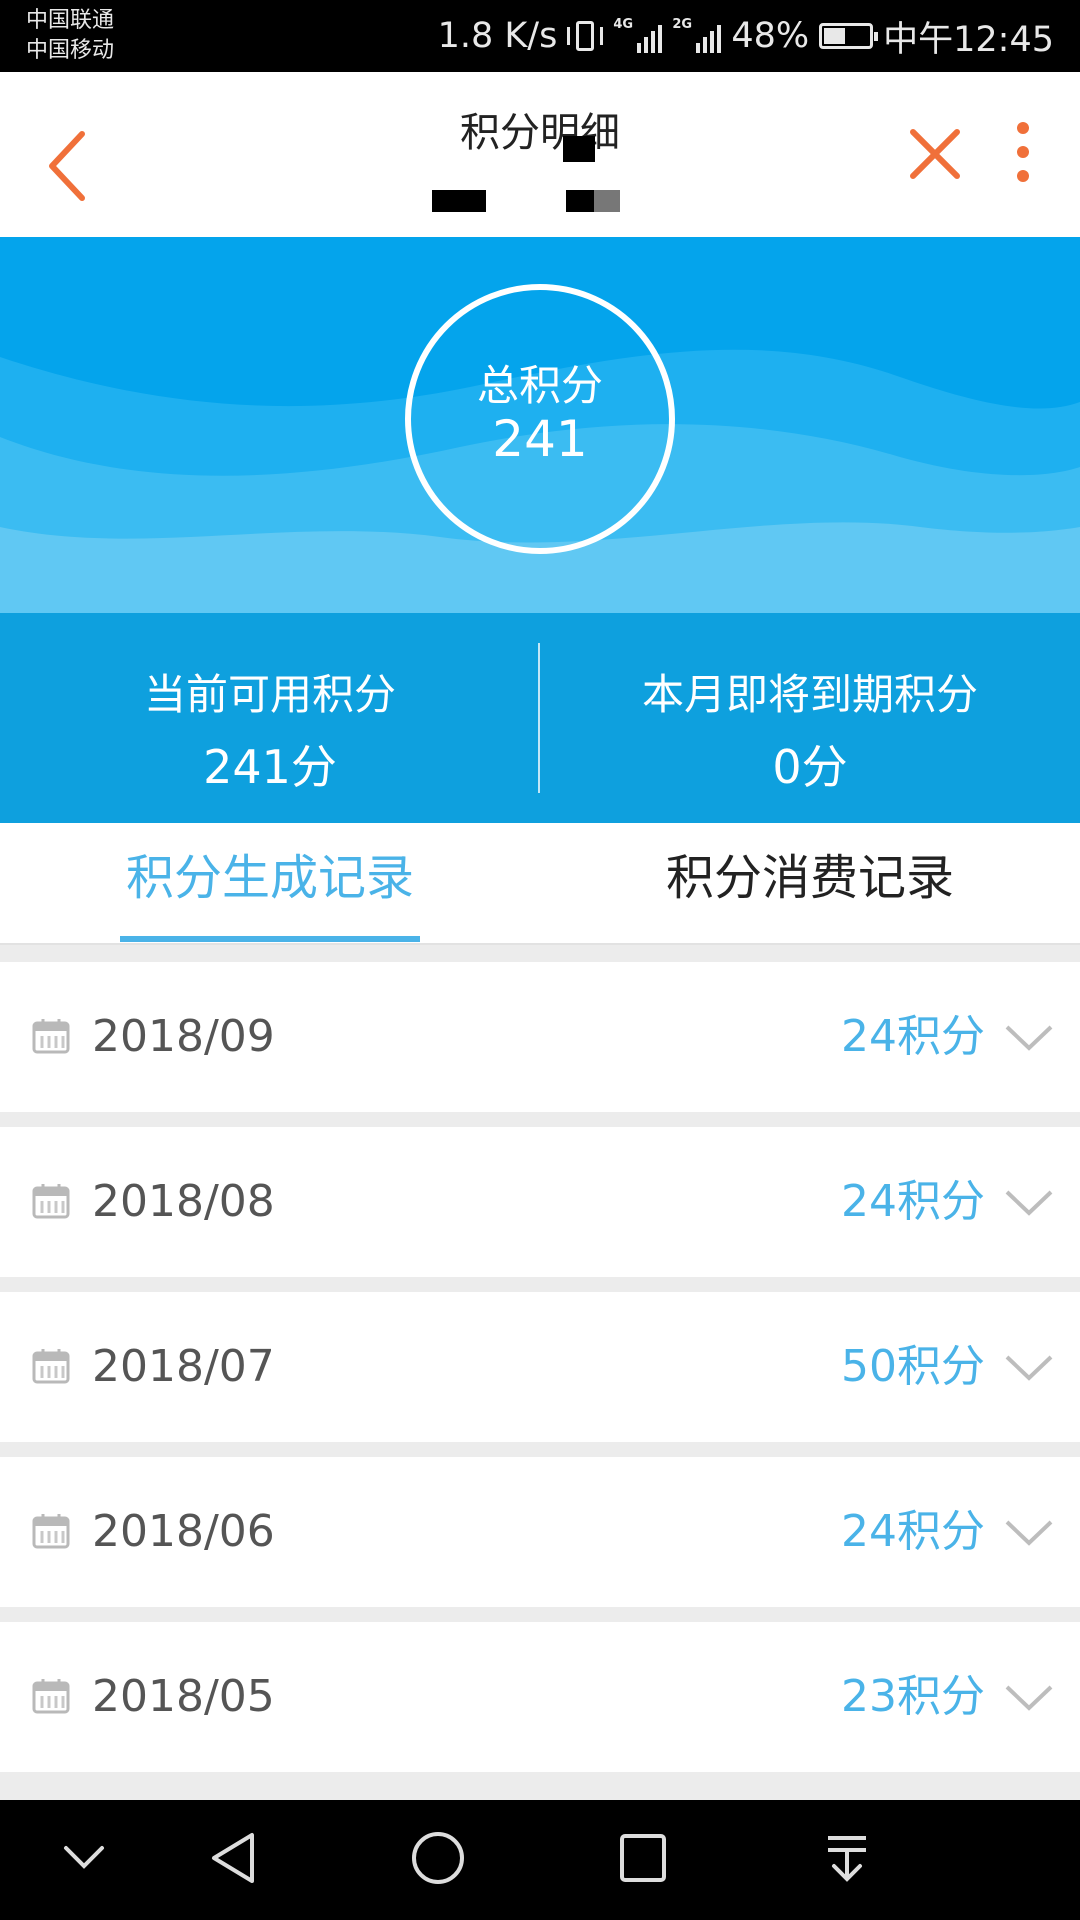 This screenshot has width=1080, height=1920. What do you see at coordinates (540, 154) in the screenshot?
I see `header: 积分明细` at bounding box center [540, 154].